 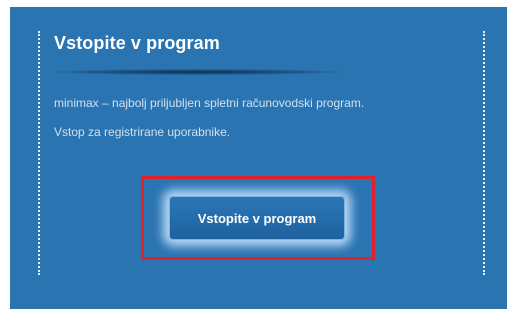 What do you see at coordinates (39, 153) in the screenshot?
I see `left-dotted-divider` at bounding box center [39, 153].